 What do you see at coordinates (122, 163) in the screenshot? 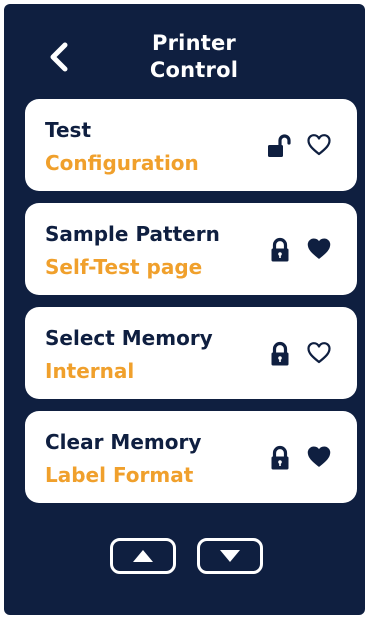
I see `item-subtitle: Configuration` at bounding box center [122, 163].